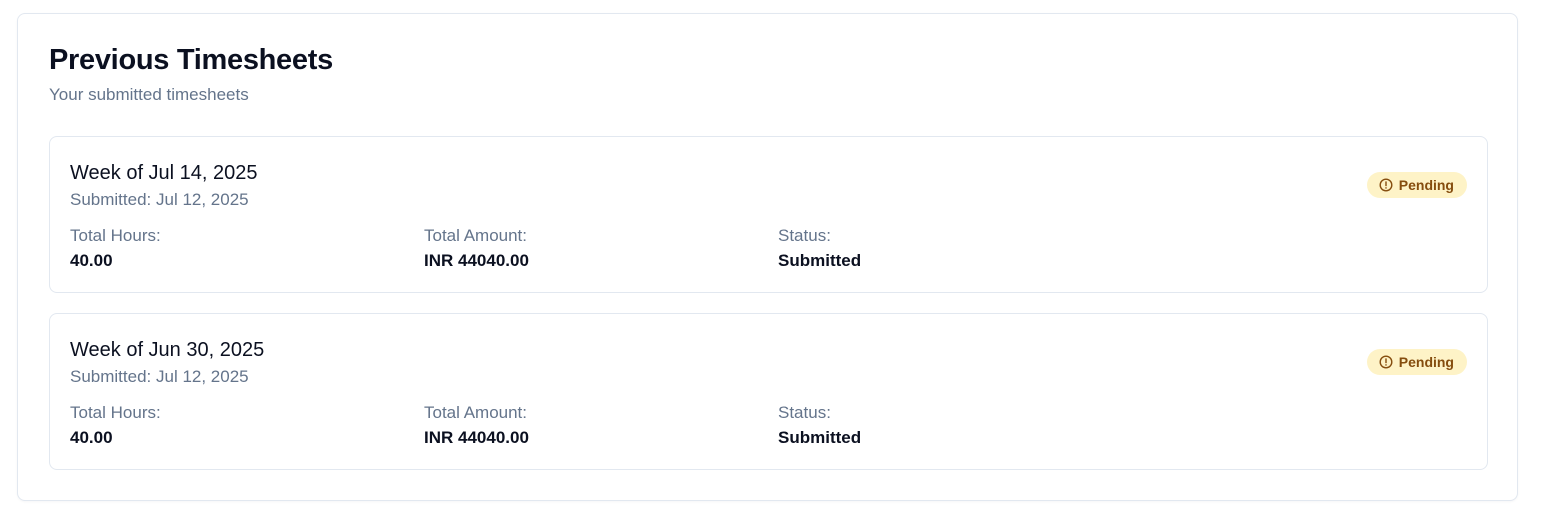  What do you see at coordinates (167, 350) in the screenshot?
I see `timesheet-week-title: Week of Jun 30, 2025` at bounding box center [167, 350].